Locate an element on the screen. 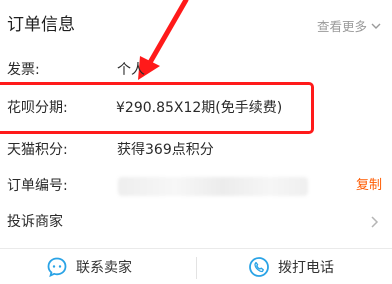 This screenshot has width=392, height=284. invoice-value: 个人 is located at coordinates (131, 70).